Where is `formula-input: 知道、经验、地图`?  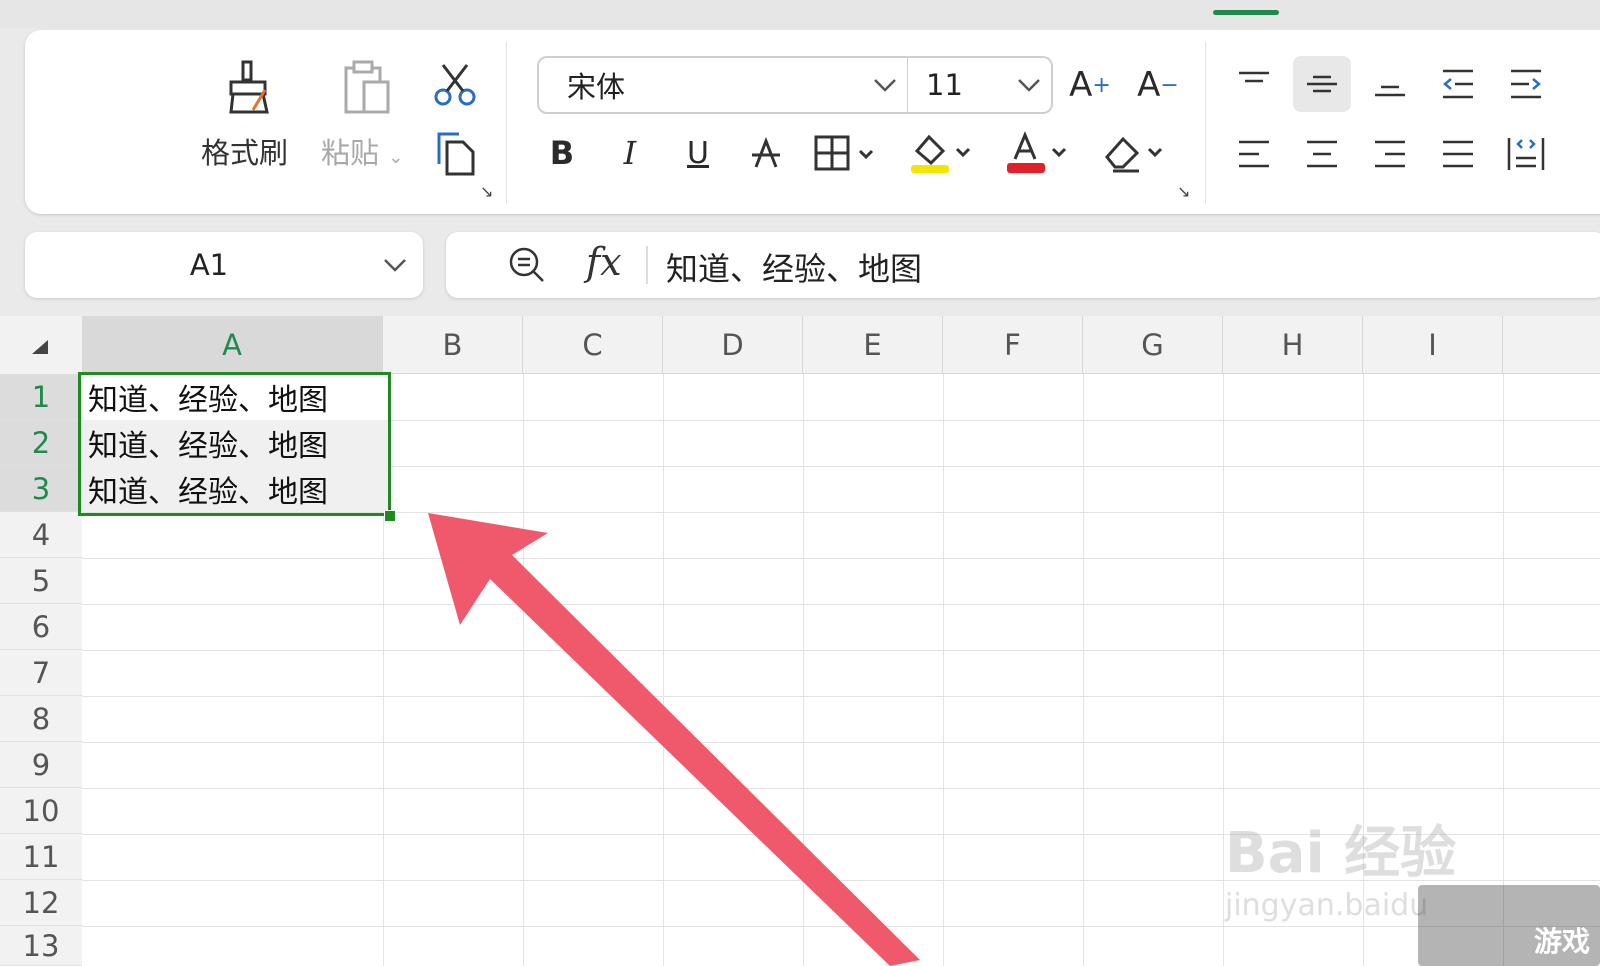 formula-input: 知道、经验、地图 is located at coordinates (794, 267).